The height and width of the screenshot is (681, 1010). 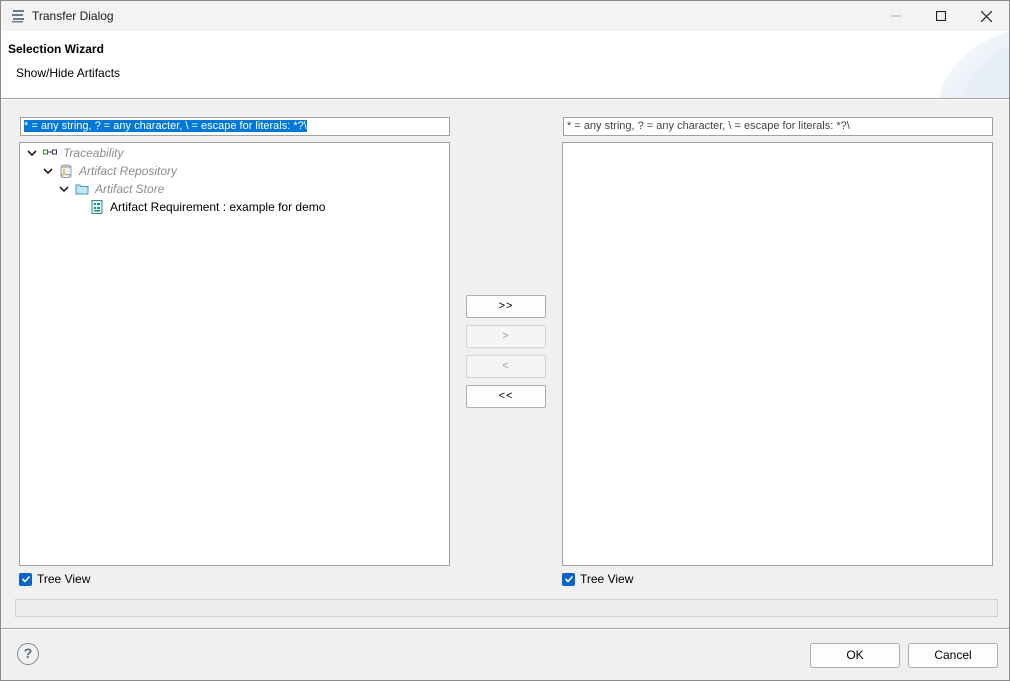 What do you see at coordinates (505, 64) in the screenshot?
I see `wizard-header: Selection Wizard Show/Hide Artifacts` at bounding box center [505, 64].